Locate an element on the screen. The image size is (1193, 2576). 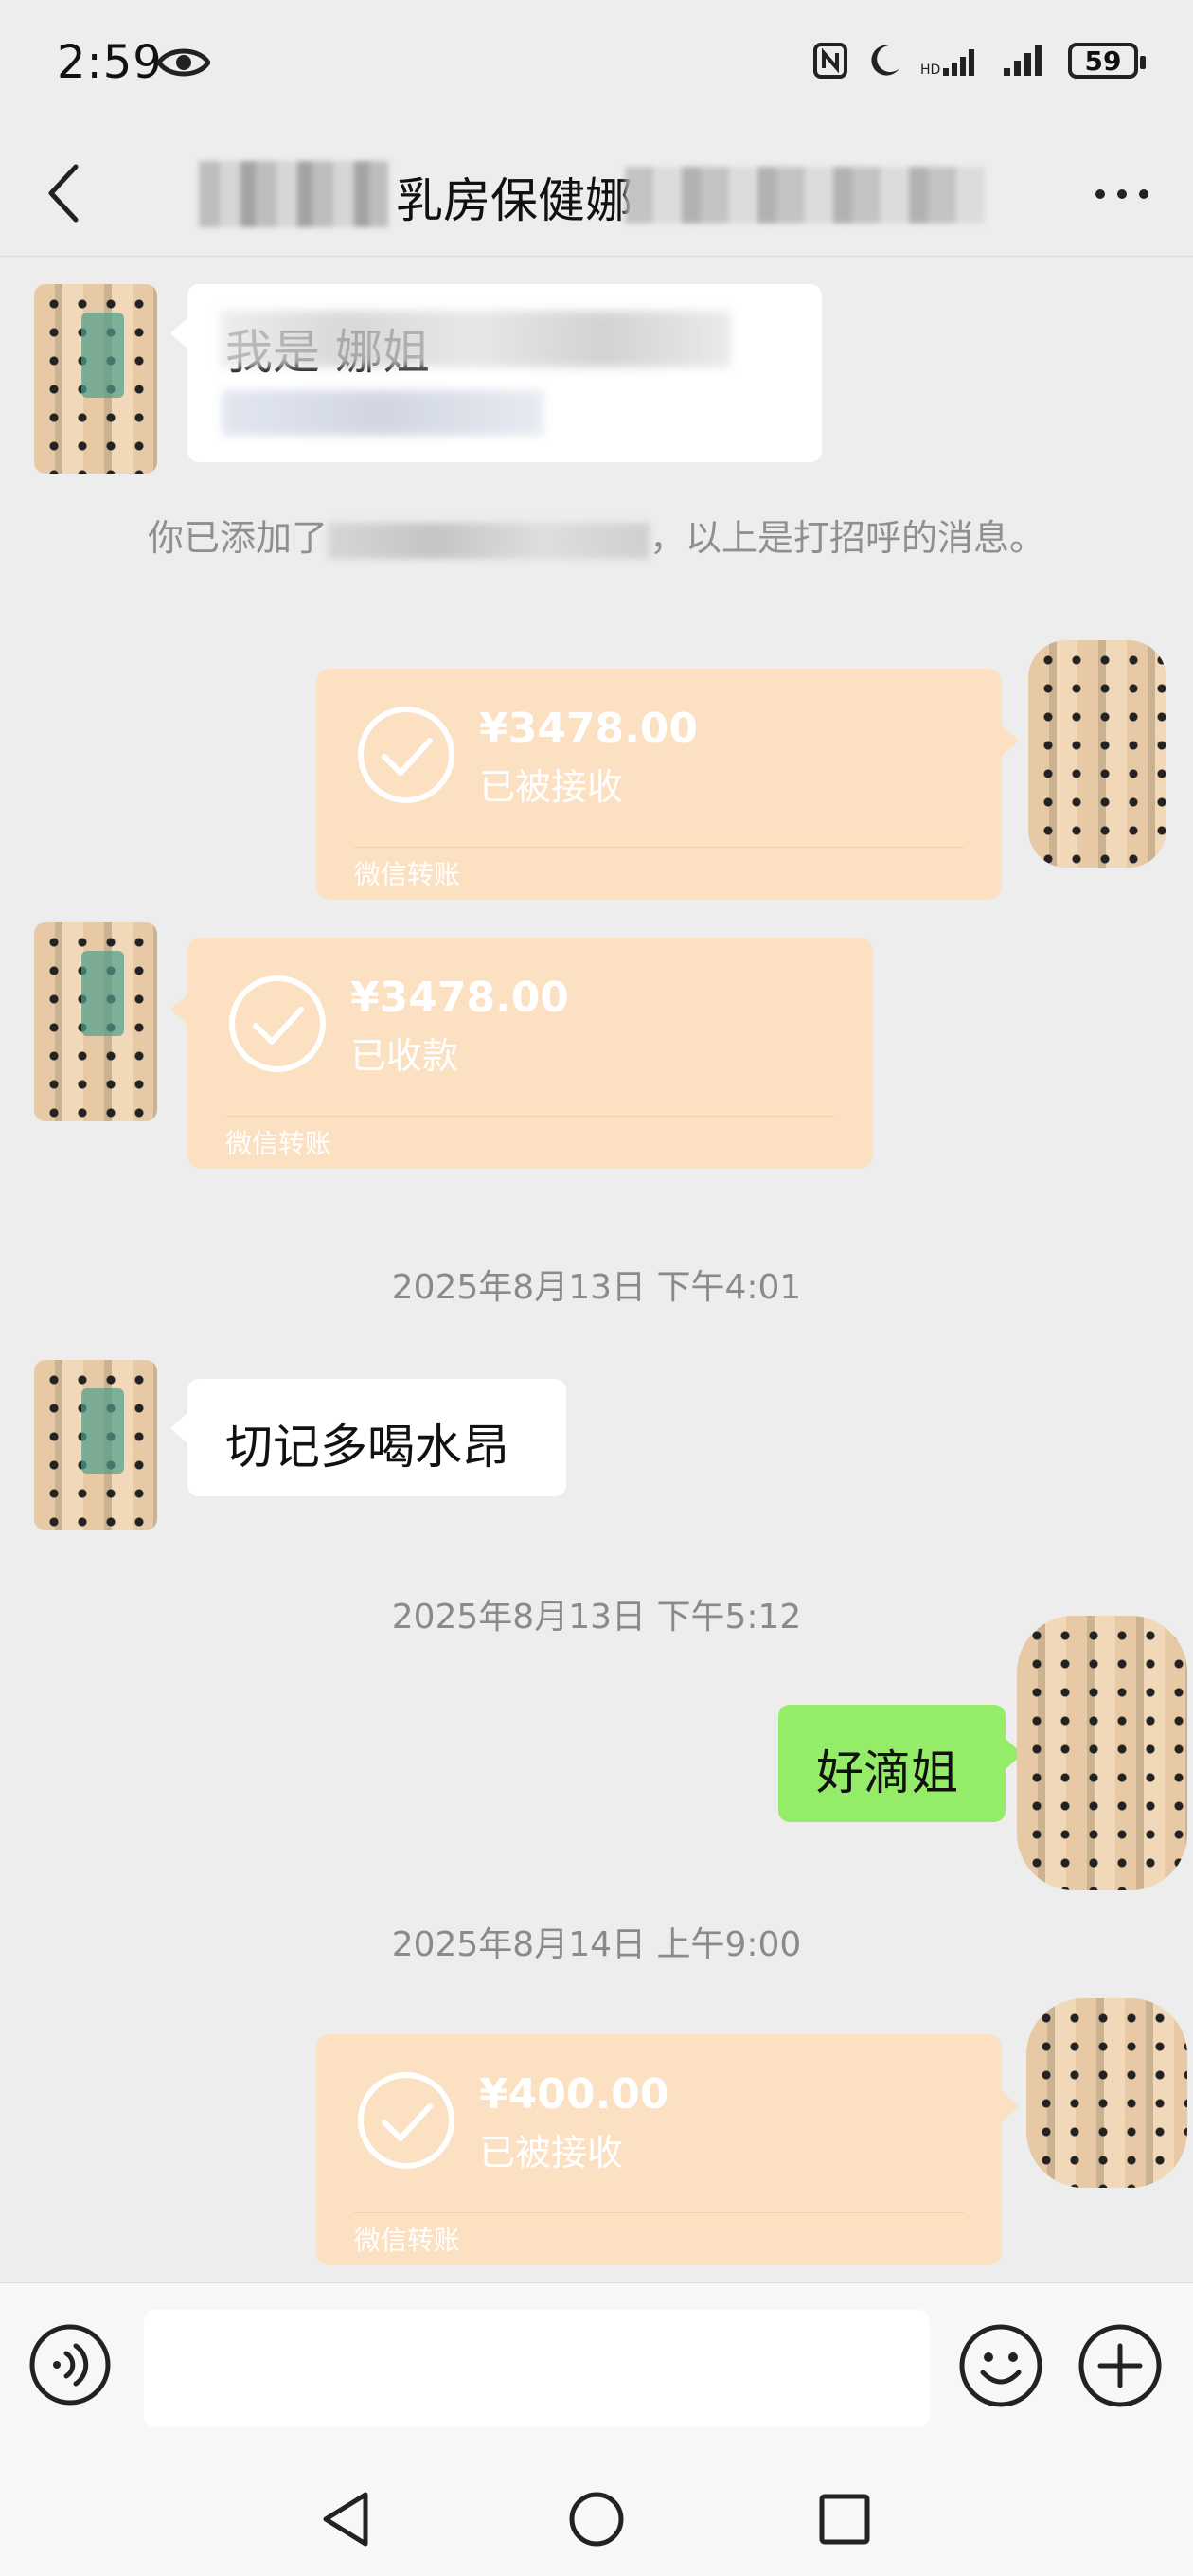
status-icons: HD 59 is located at coordinates (979, 61).